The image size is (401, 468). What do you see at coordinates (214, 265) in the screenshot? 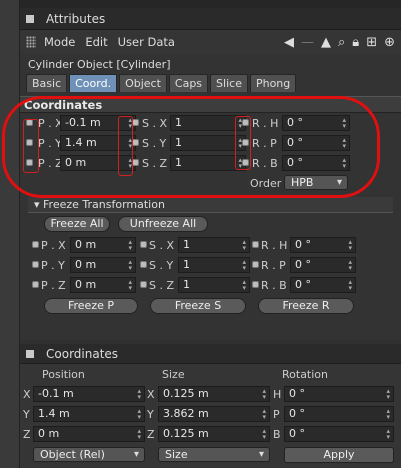
I see `freeze-sy-field: 1 ▴ ▾` at bounding box center [214, 265].